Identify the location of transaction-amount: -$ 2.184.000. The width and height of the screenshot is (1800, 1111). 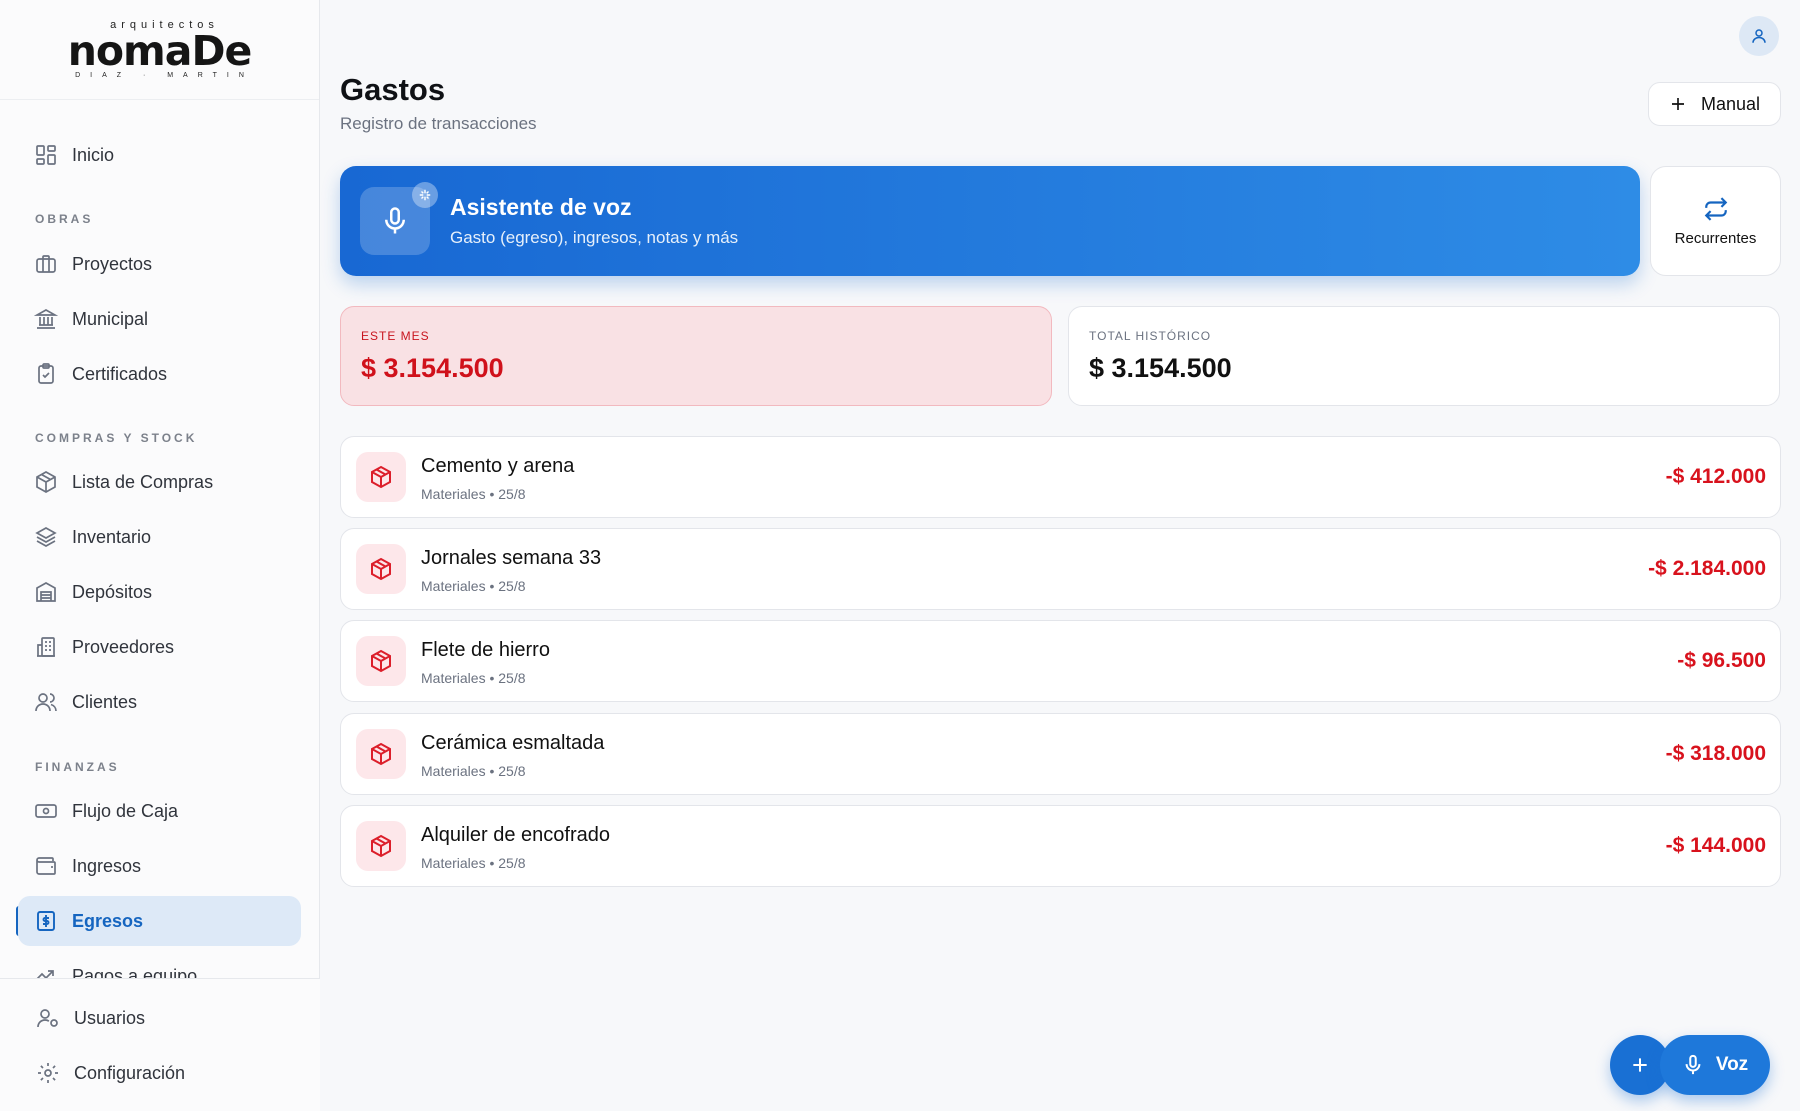
(1707, 568).